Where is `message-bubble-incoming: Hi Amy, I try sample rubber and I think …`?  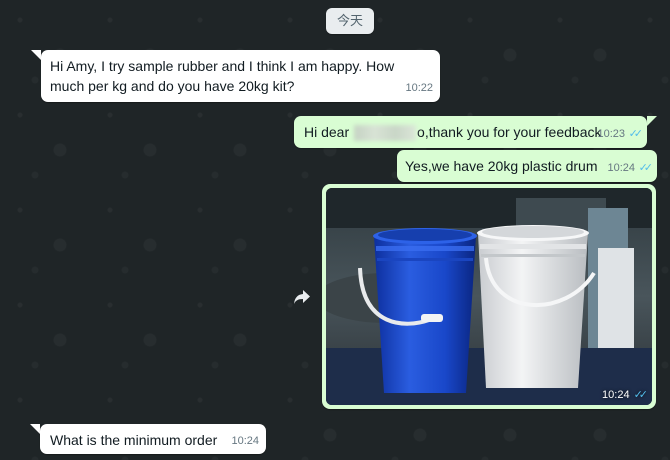
message-bubble-incoming: Hi Amy, I try sample rubber and I think … is located at coordinates (240, 76).